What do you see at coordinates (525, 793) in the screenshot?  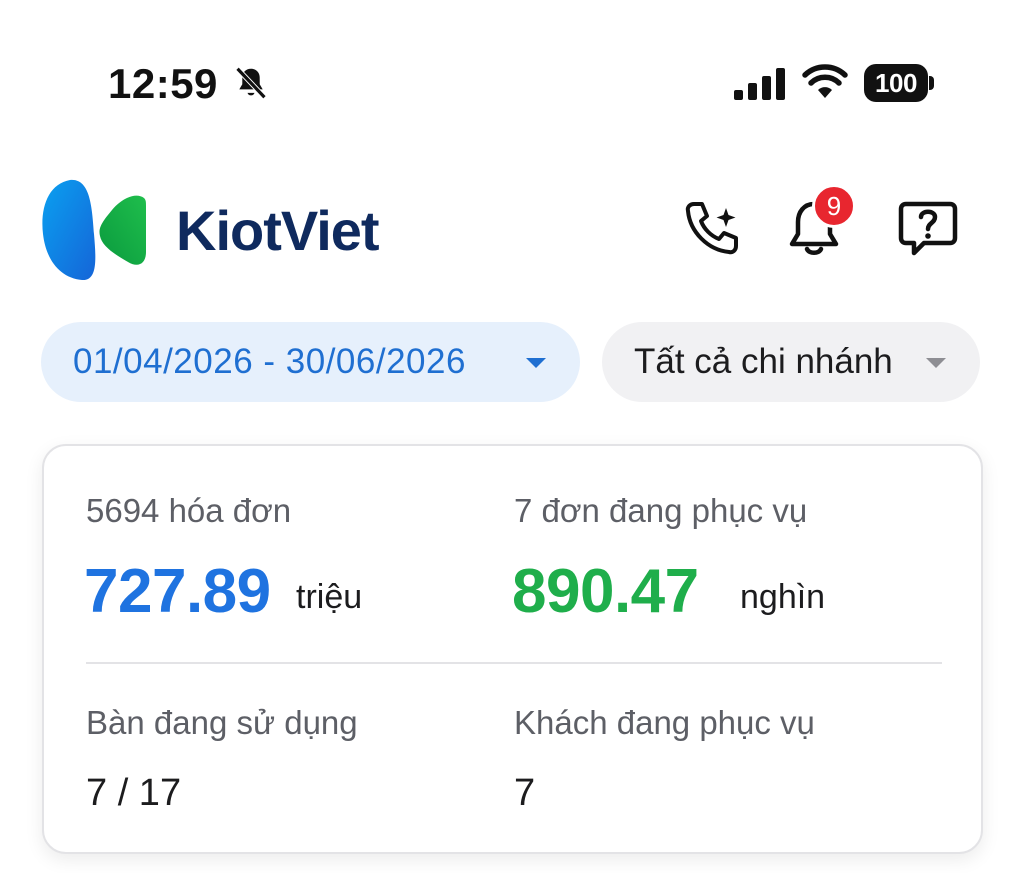 I see `guests-serving-value: 7` at bounding box center [525, 793].